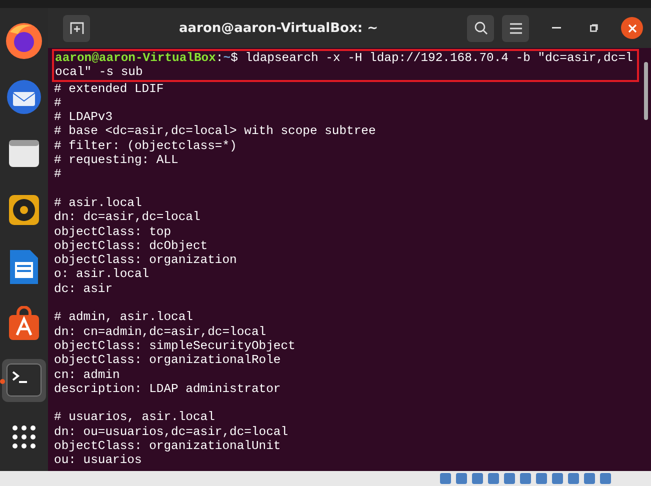 The image size is (651, 486). What do you see at coordinates (24, 267) in the screenshot?
I see `document-icon` at bounding box center [24, 267].